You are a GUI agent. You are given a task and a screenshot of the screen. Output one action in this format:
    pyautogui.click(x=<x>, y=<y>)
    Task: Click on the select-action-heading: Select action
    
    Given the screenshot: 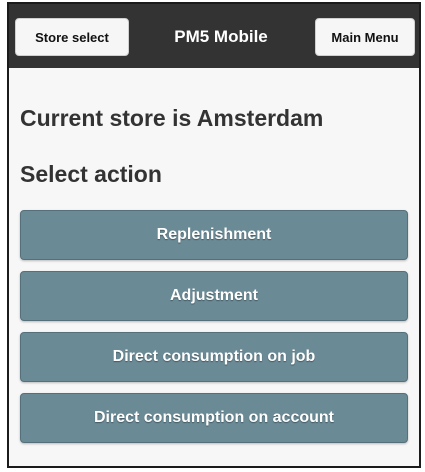 What is the action you would take?
    pyautogui.click(x=91, y=174)
    